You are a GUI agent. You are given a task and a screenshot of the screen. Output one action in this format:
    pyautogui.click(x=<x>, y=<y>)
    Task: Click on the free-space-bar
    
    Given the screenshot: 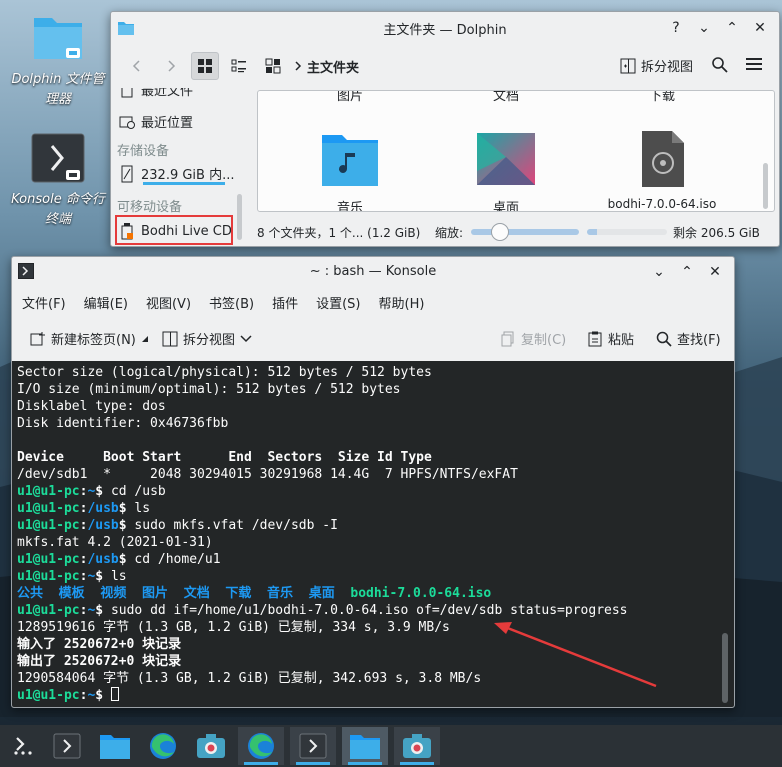 What is the action you would take?
    pyautogui.click(x=627, y=232)
    